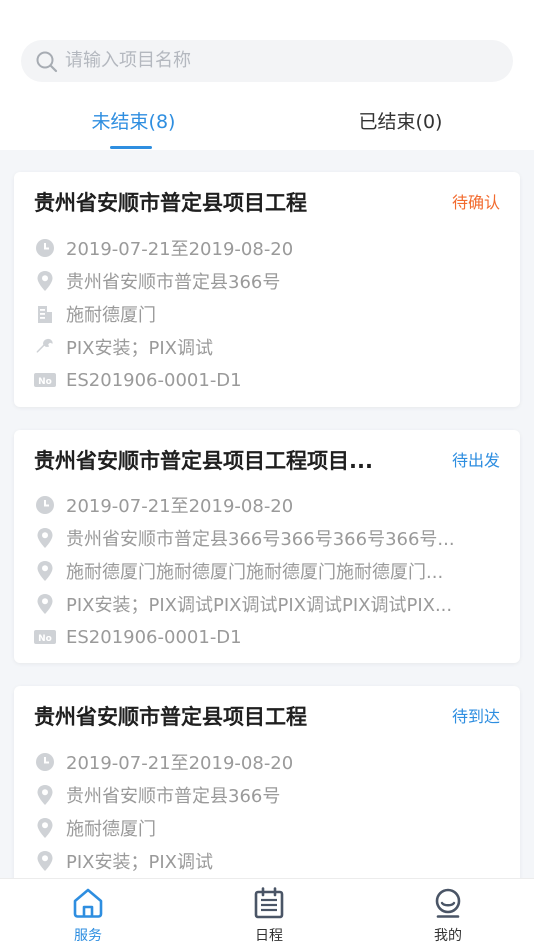 This screenshot has height=950, width=534. Describe the element at coordinates (45, 314) in the screenshot. I see `building-icon` at that location.